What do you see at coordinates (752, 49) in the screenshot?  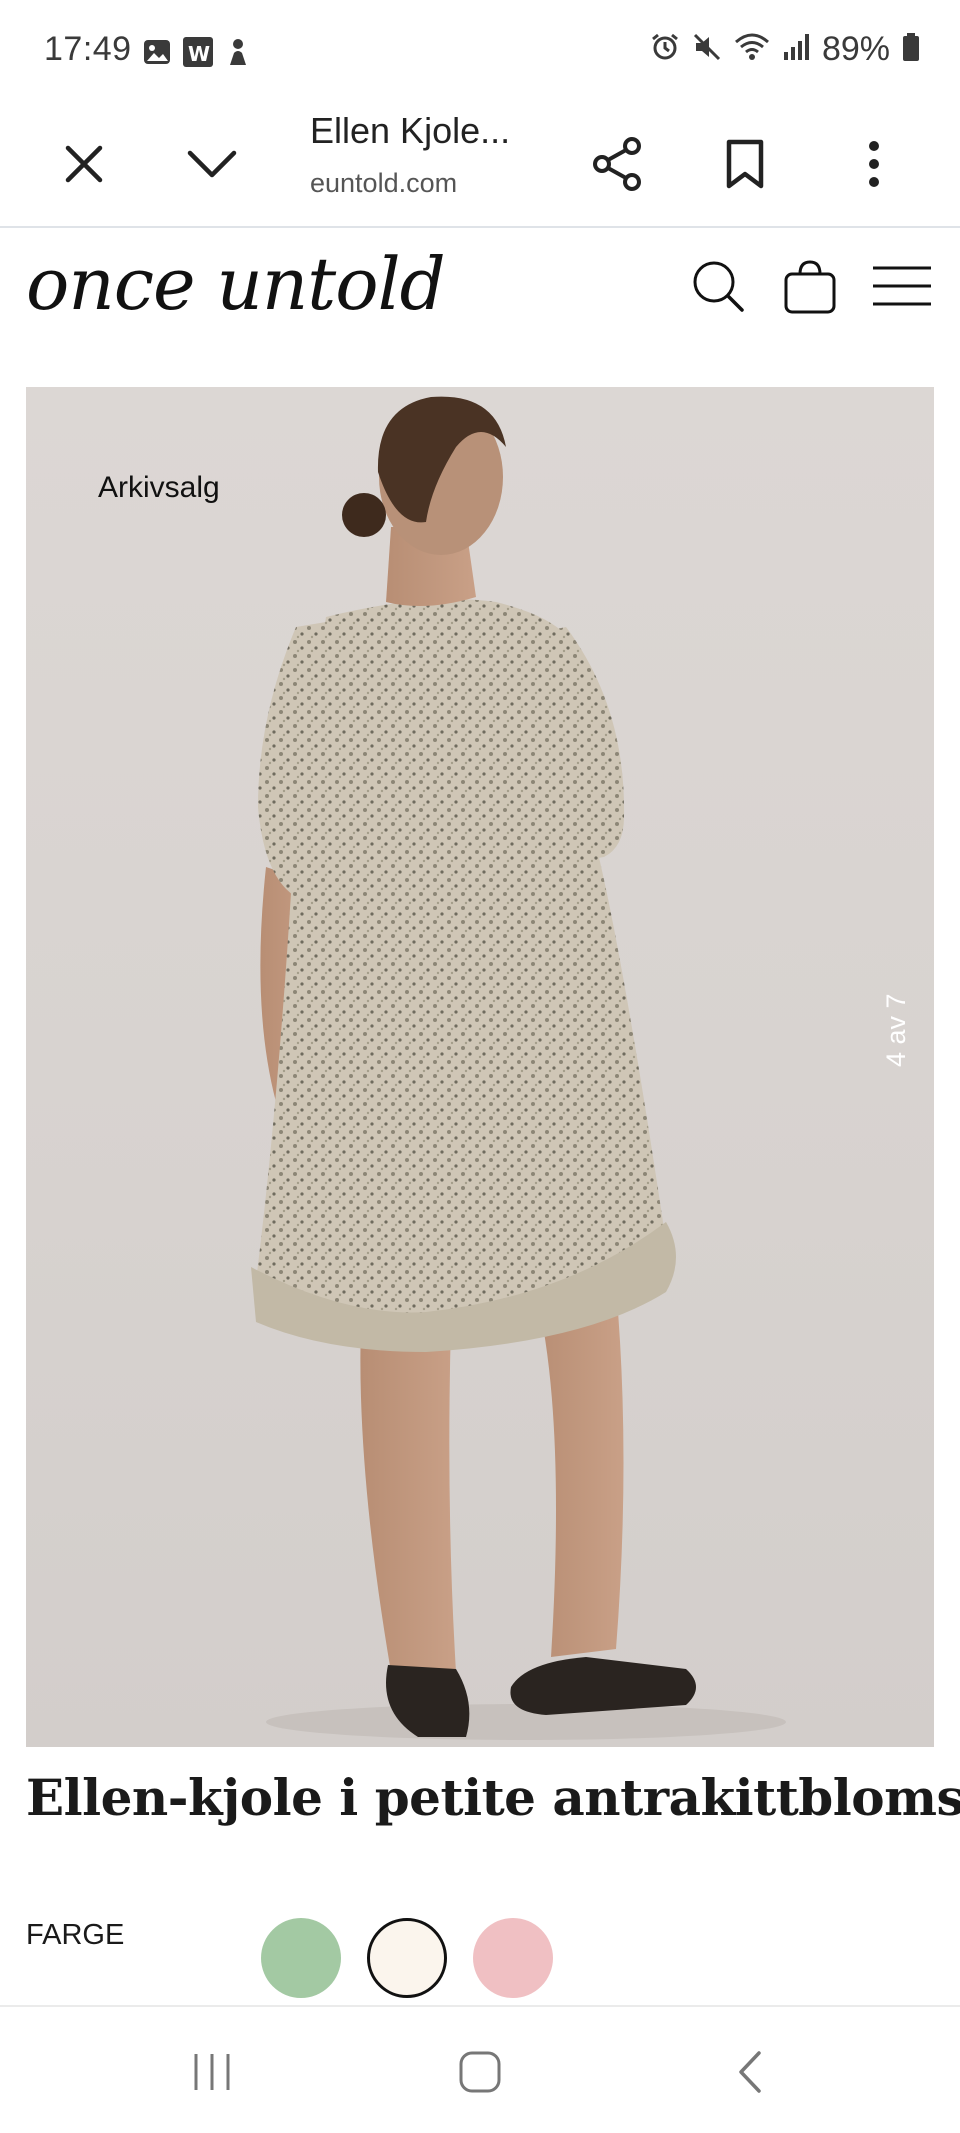 I see `wifi-icon` at bounding box center [752, 49].